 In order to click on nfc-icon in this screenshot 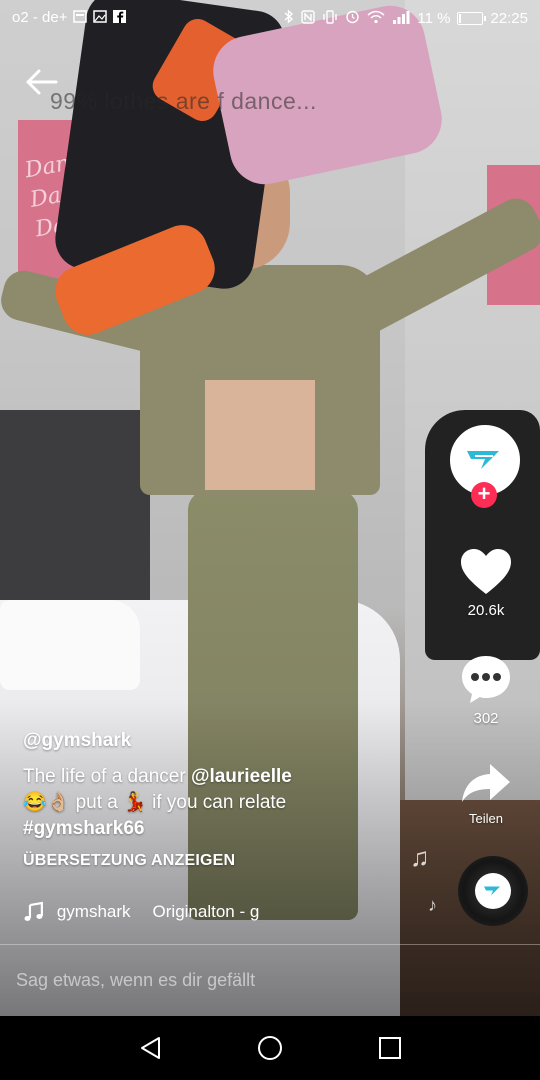, I will do `click(308, 18)`.